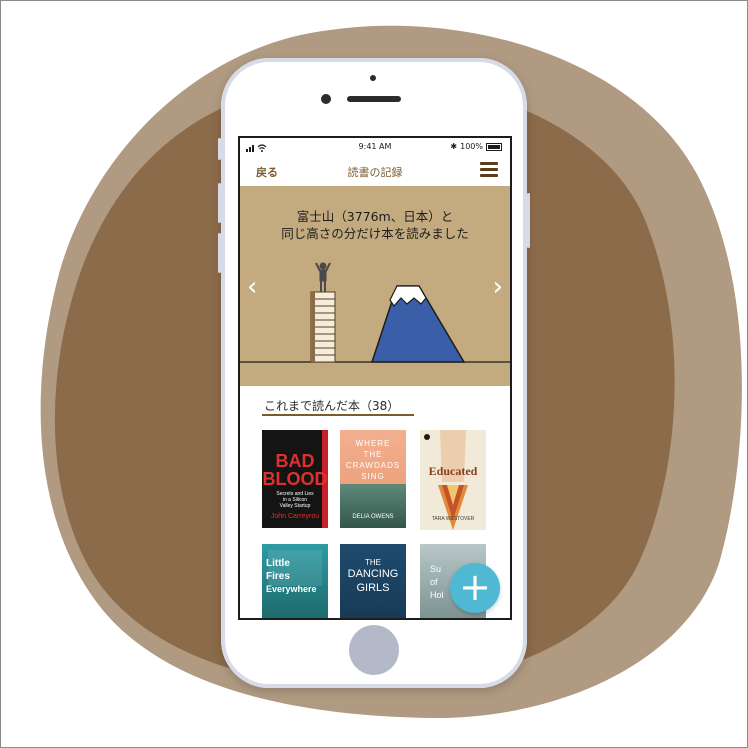 The image size is (748, 748). I want to click on plus-icon: +, so click(475, 587).